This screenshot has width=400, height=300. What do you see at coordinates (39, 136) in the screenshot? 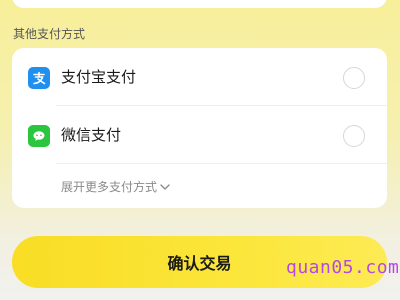
I see `wechat-icon` at bounding box center [39, 136].